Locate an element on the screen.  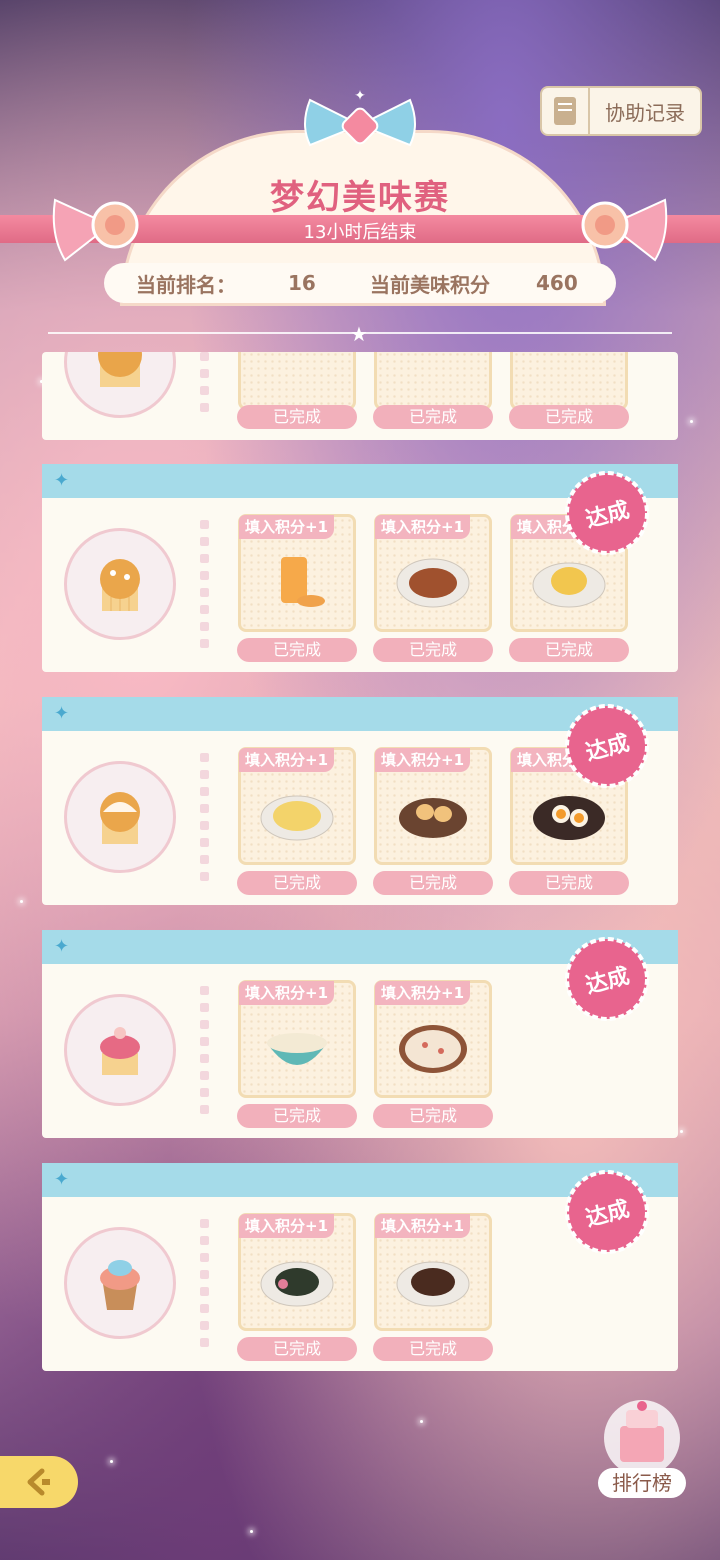
braised-egg-icon is located at coordinates (433, 818).